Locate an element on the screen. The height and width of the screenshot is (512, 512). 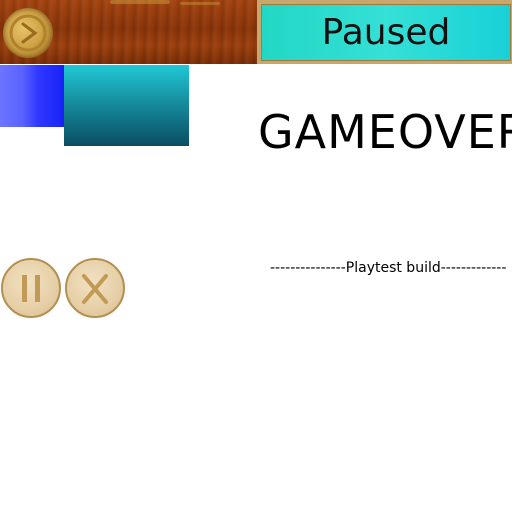
close-button is located at coordinates (95, 288).